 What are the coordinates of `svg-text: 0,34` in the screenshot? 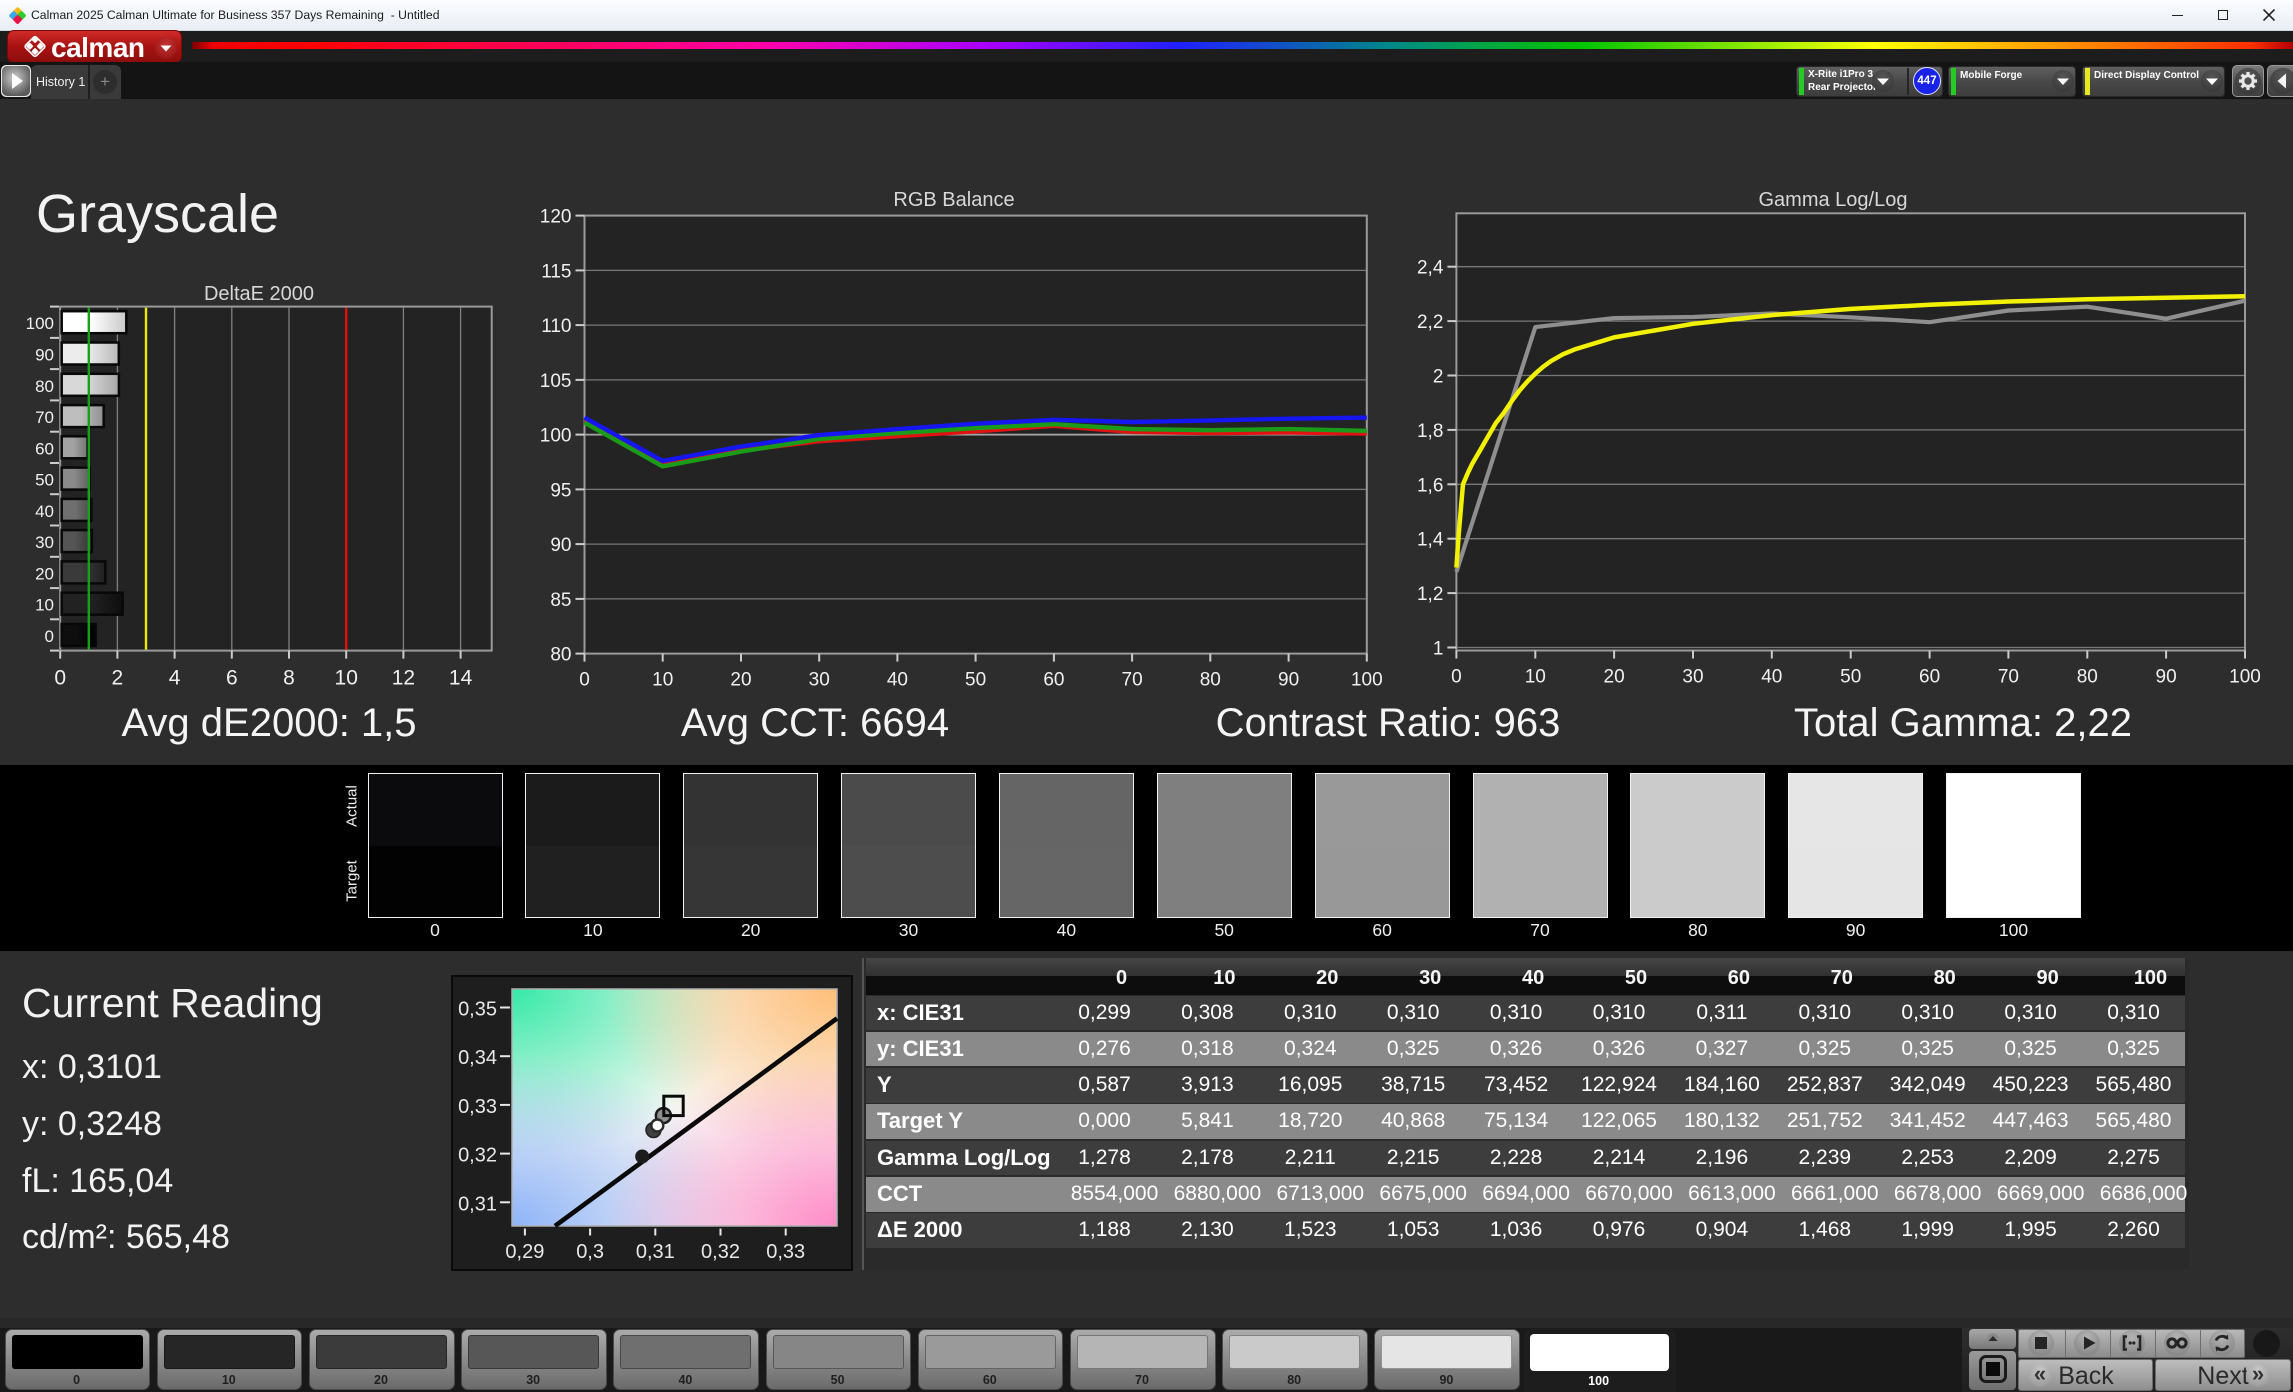 It's located at (477, 1058).